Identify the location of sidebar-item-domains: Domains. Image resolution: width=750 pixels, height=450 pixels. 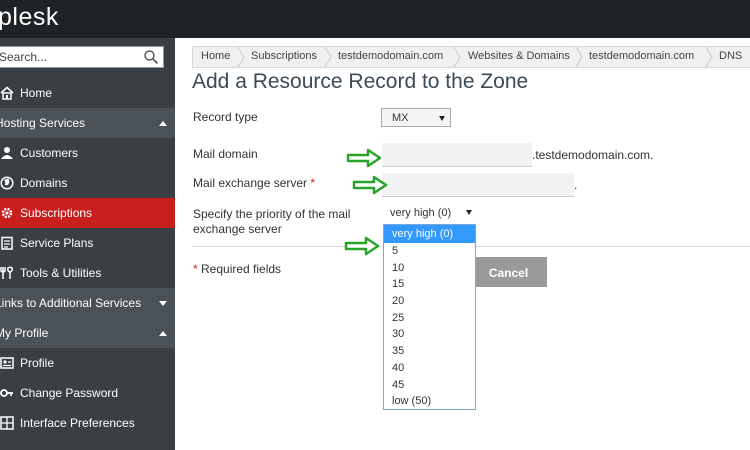
(87, 183).